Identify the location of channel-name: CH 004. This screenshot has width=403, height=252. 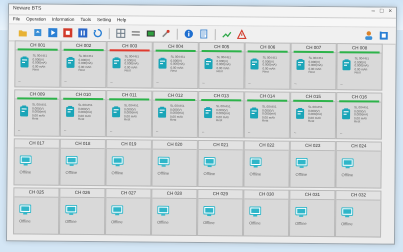
(176, 46).